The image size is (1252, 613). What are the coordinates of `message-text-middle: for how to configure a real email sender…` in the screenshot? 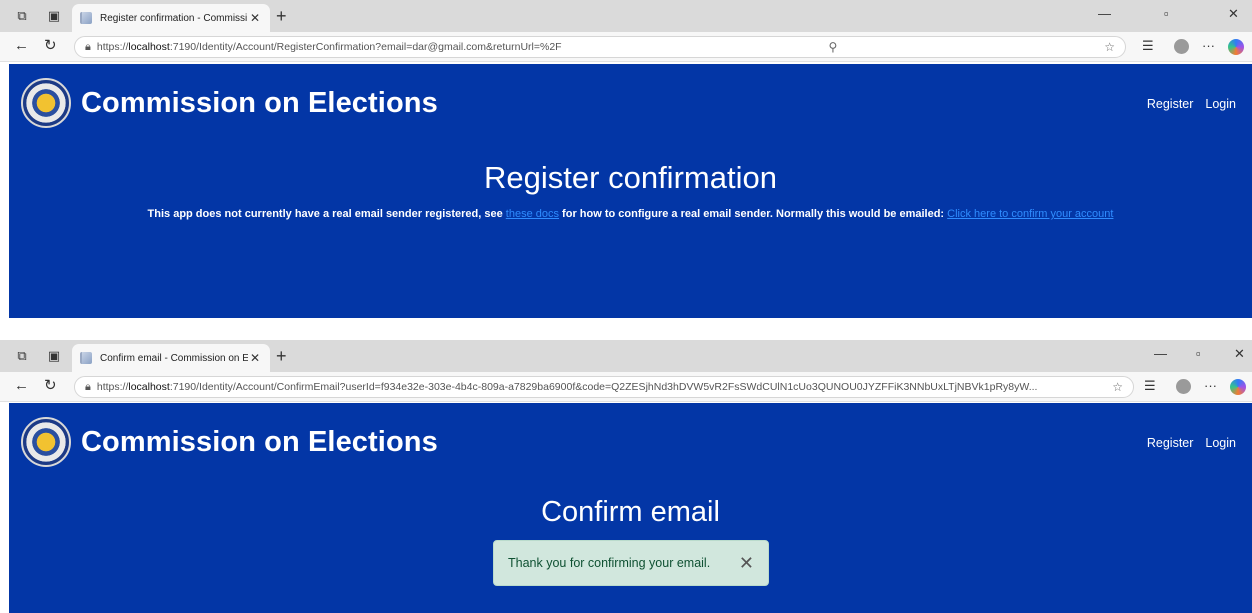 It's located at (753, 214).